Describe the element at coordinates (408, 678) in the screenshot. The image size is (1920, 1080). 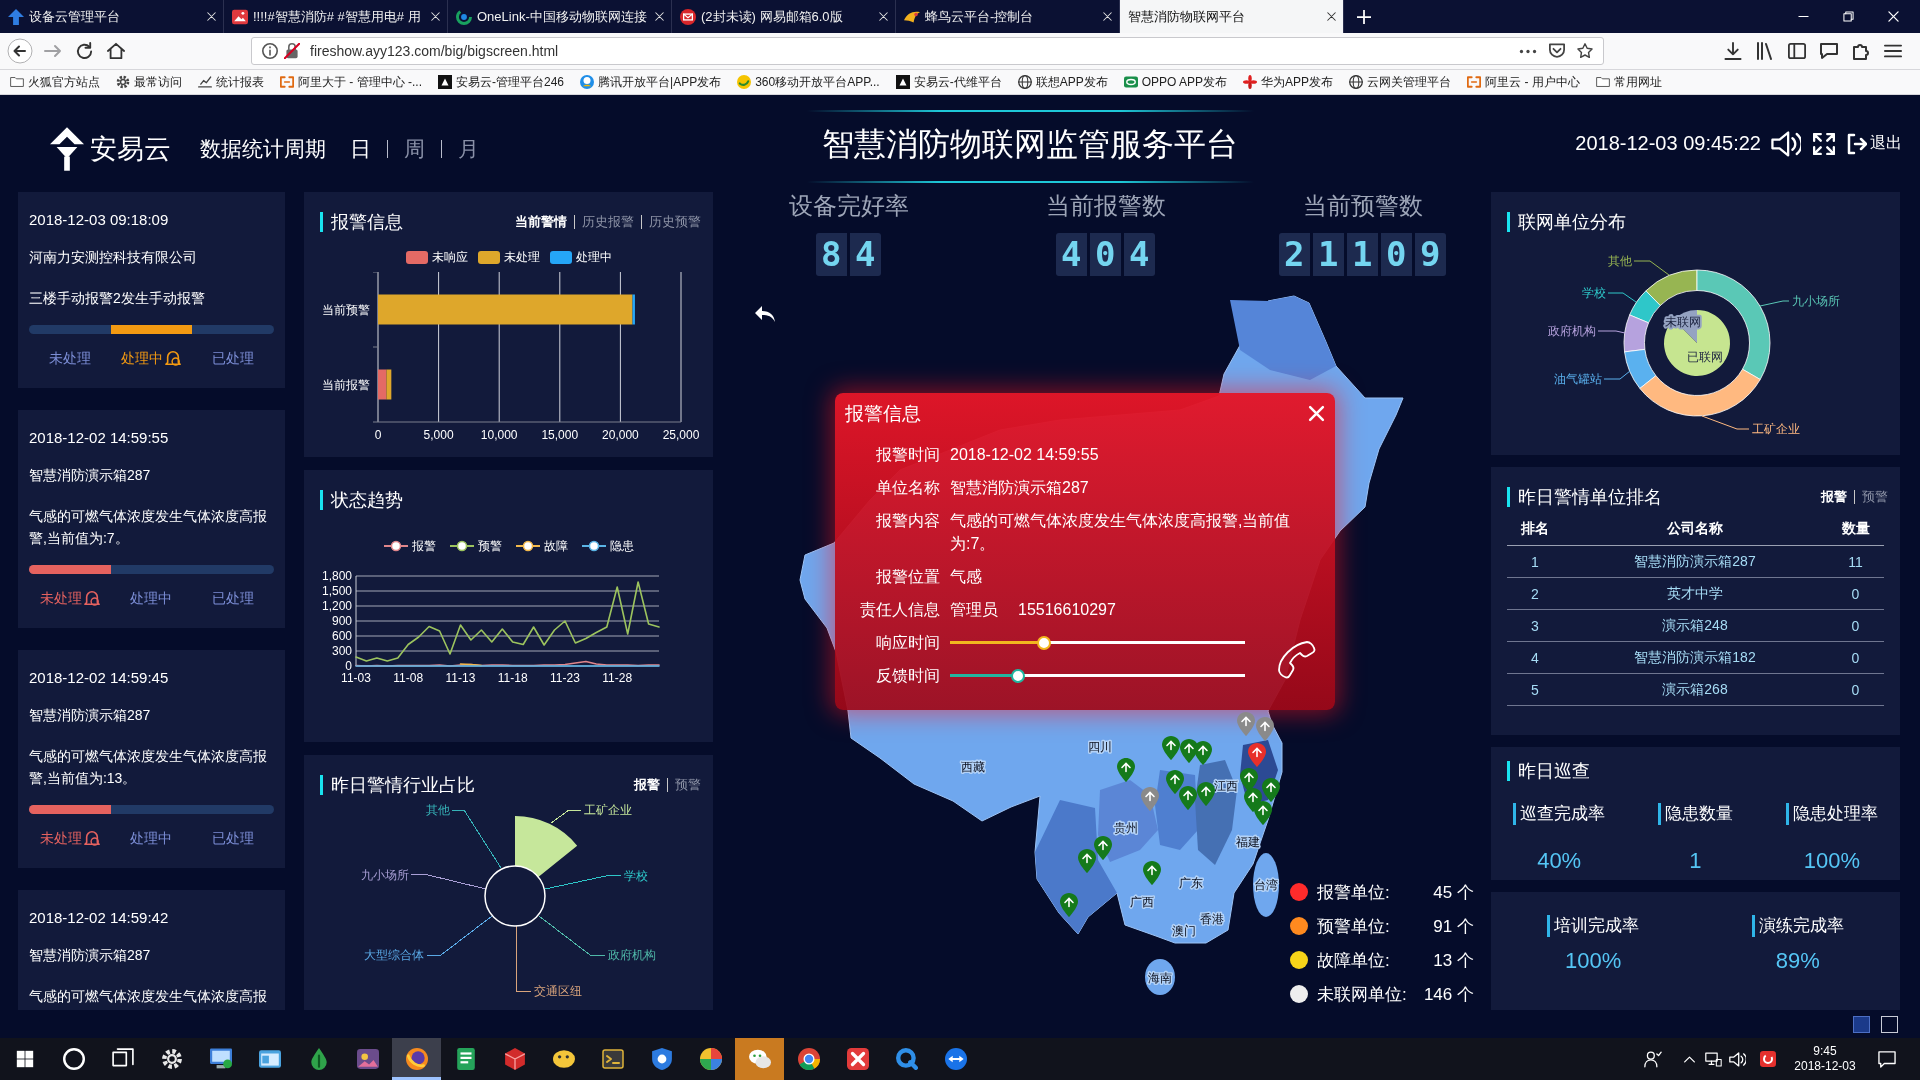
I see `tick-label: 11-08` at that location.